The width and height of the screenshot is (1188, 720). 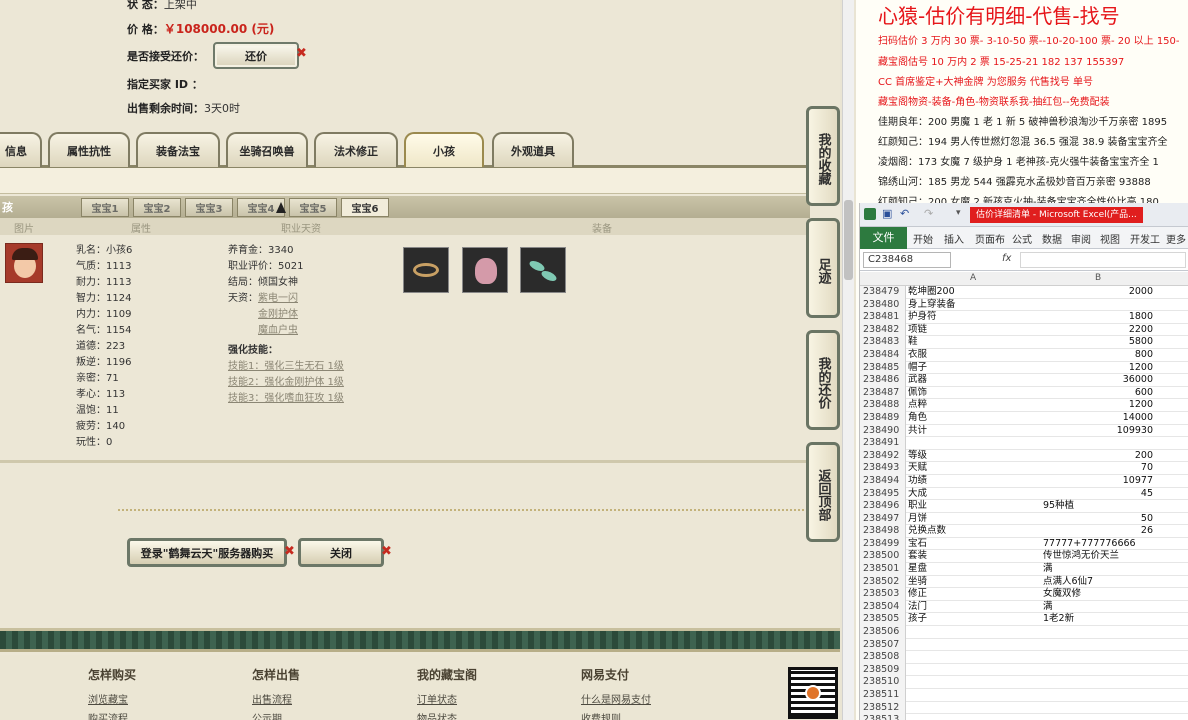 What do you see at coordinates (1098, 317) in the screenshot?
I see `cell-b: 1800` at bounding box center [1098, 317].